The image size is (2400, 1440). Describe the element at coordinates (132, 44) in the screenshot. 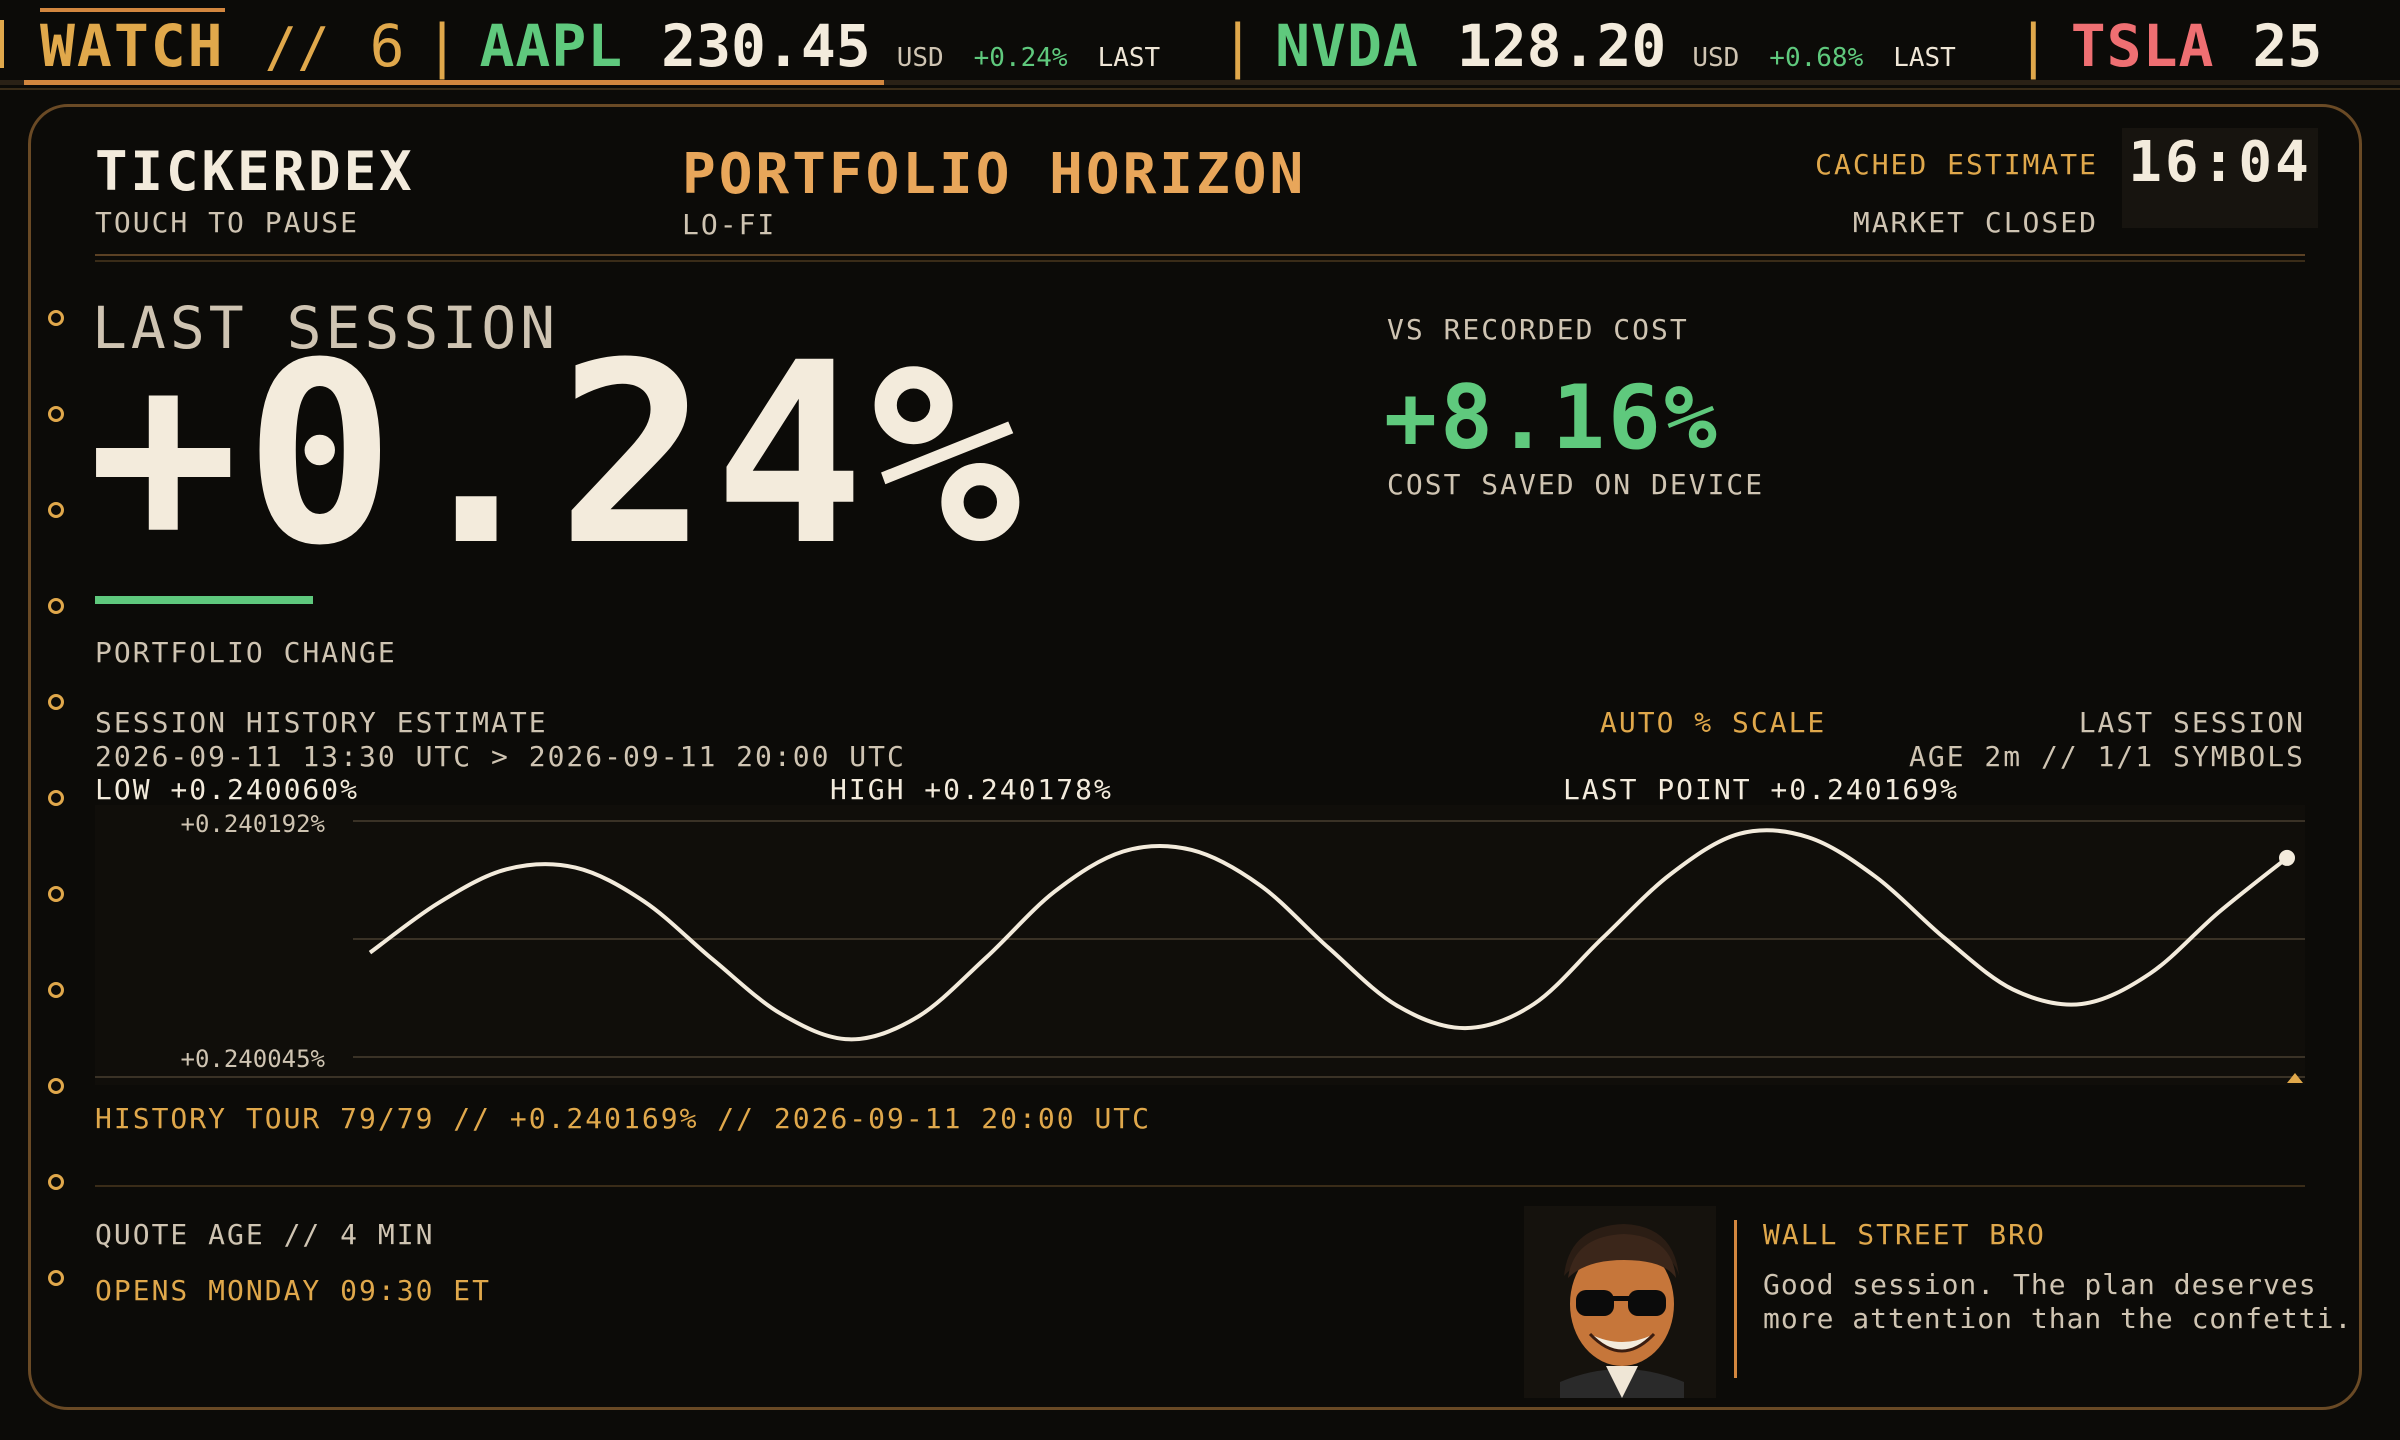

I see `ticker-watch-label: WATCH` at that location.